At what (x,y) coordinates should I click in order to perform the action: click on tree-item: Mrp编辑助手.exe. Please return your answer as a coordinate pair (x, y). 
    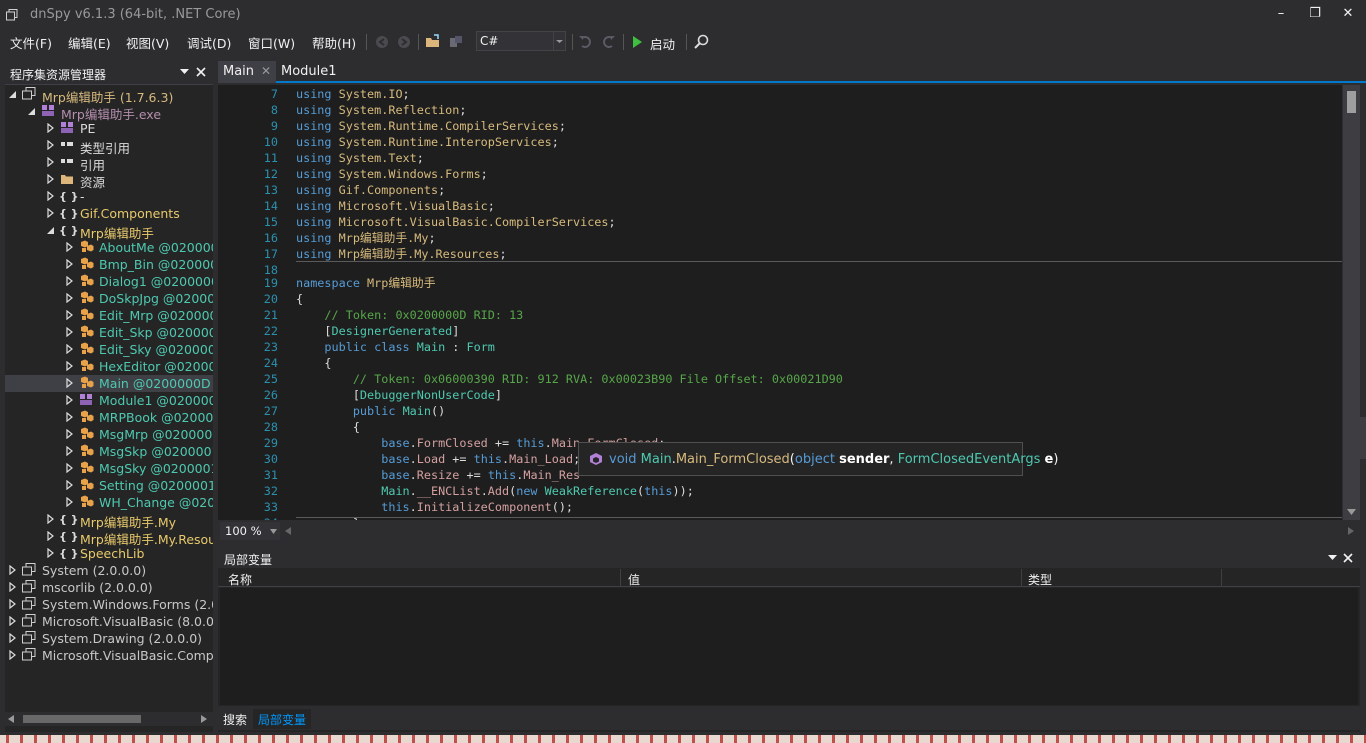
    Looking at the image, I should click on (109, 112).